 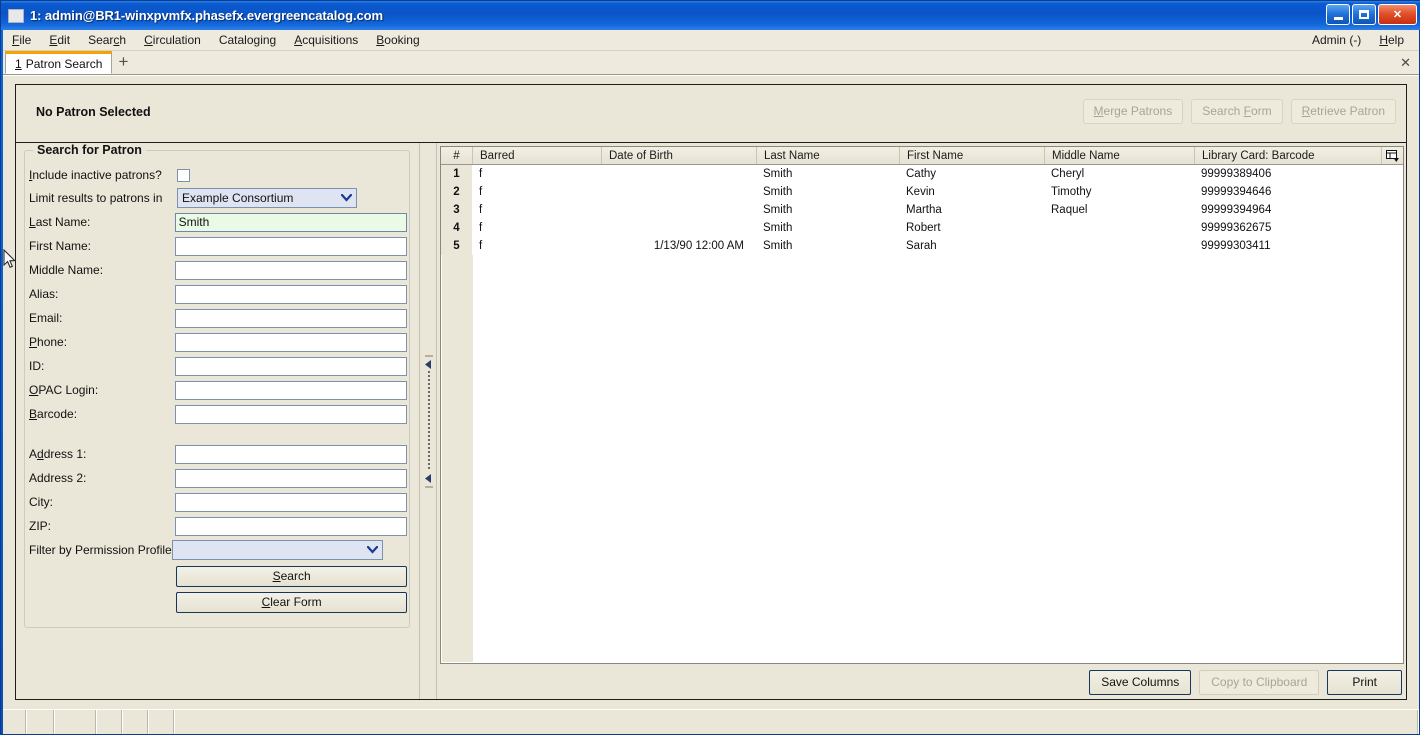 I want to click on permission-profile-select, so click(x=277, y=550).